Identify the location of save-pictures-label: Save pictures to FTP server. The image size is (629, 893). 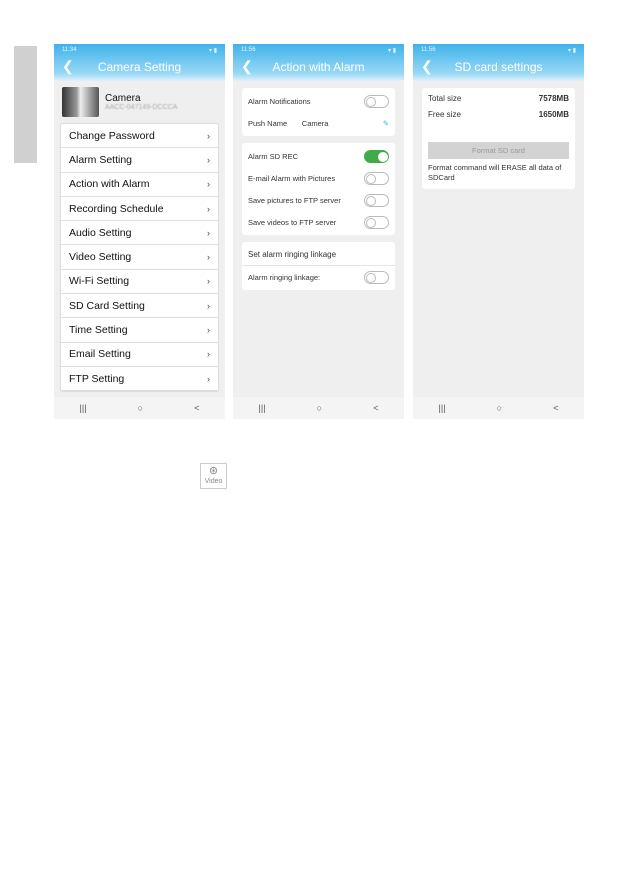
(294, 200).